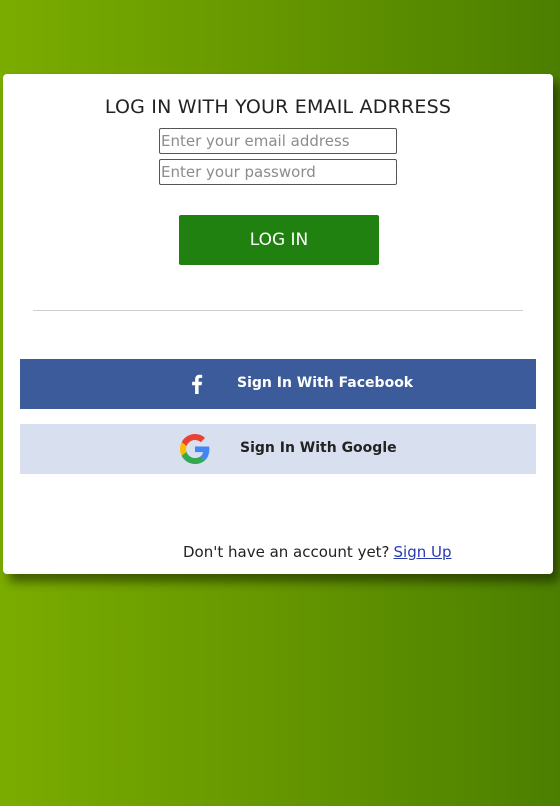  I want to click on google-signin-button: Sign In With Google, so click(278, 449).